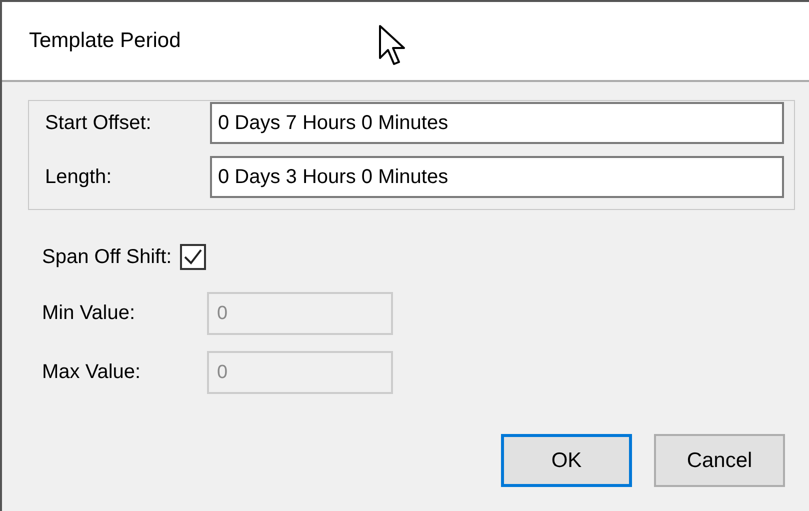 This screenshot has width=809, height=511. I want to click on field-label: Start Offset:, so click(98, 123).